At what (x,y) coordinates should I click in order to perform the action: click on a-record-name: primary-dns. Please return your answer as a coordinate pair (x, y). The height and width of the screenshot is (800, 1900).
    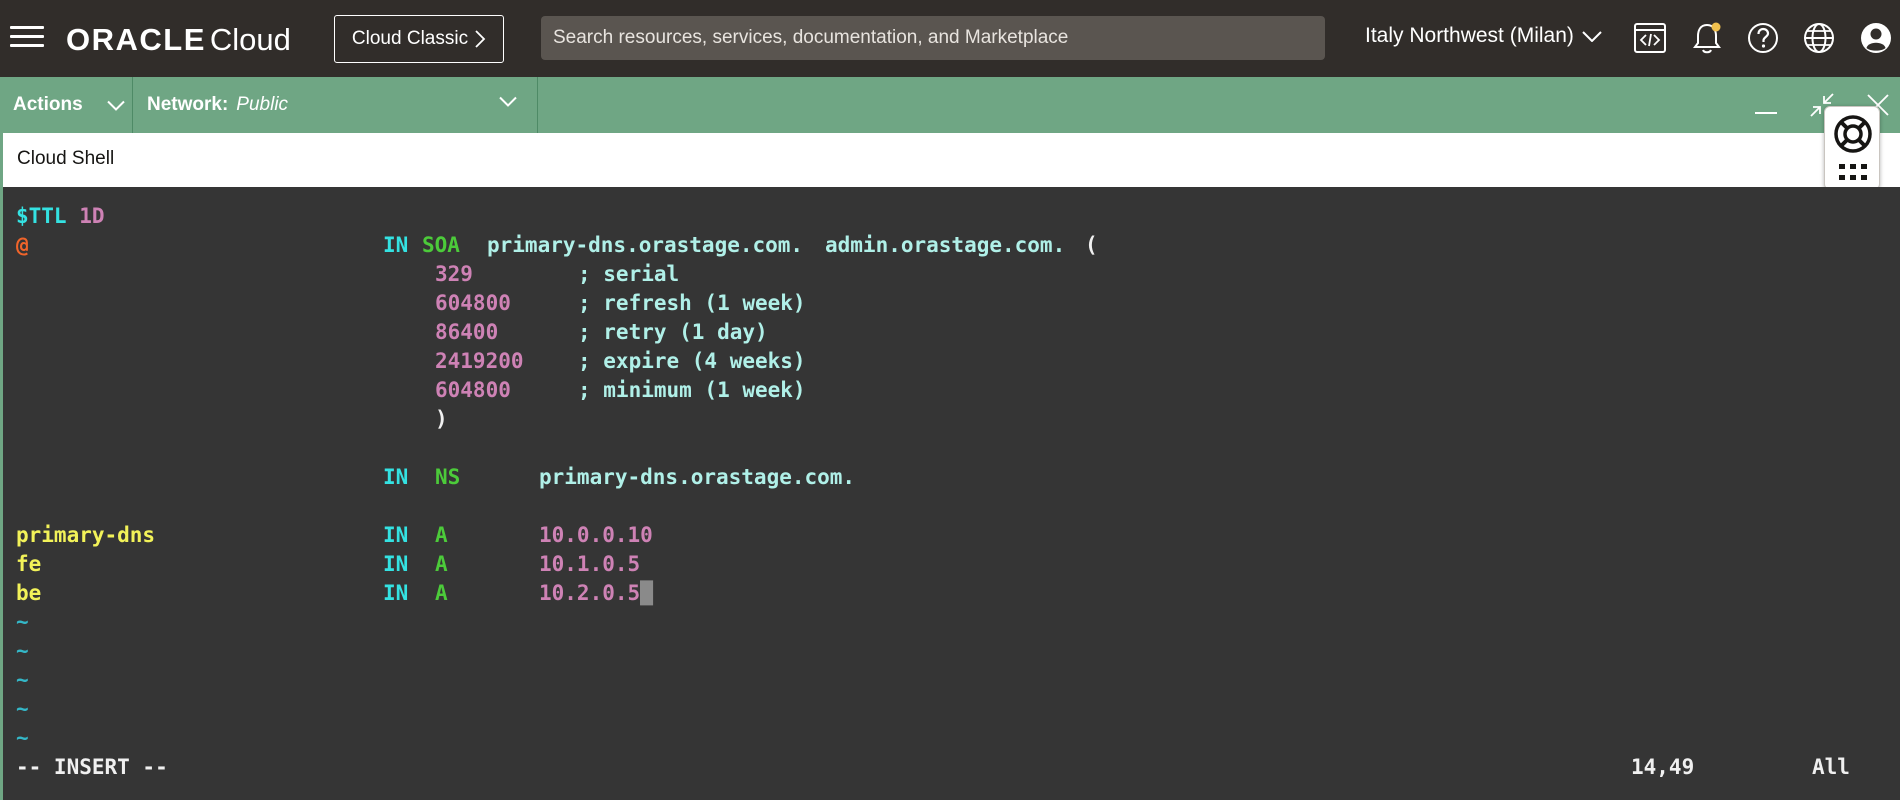
    Looking at the image, I should click on (86, 535).